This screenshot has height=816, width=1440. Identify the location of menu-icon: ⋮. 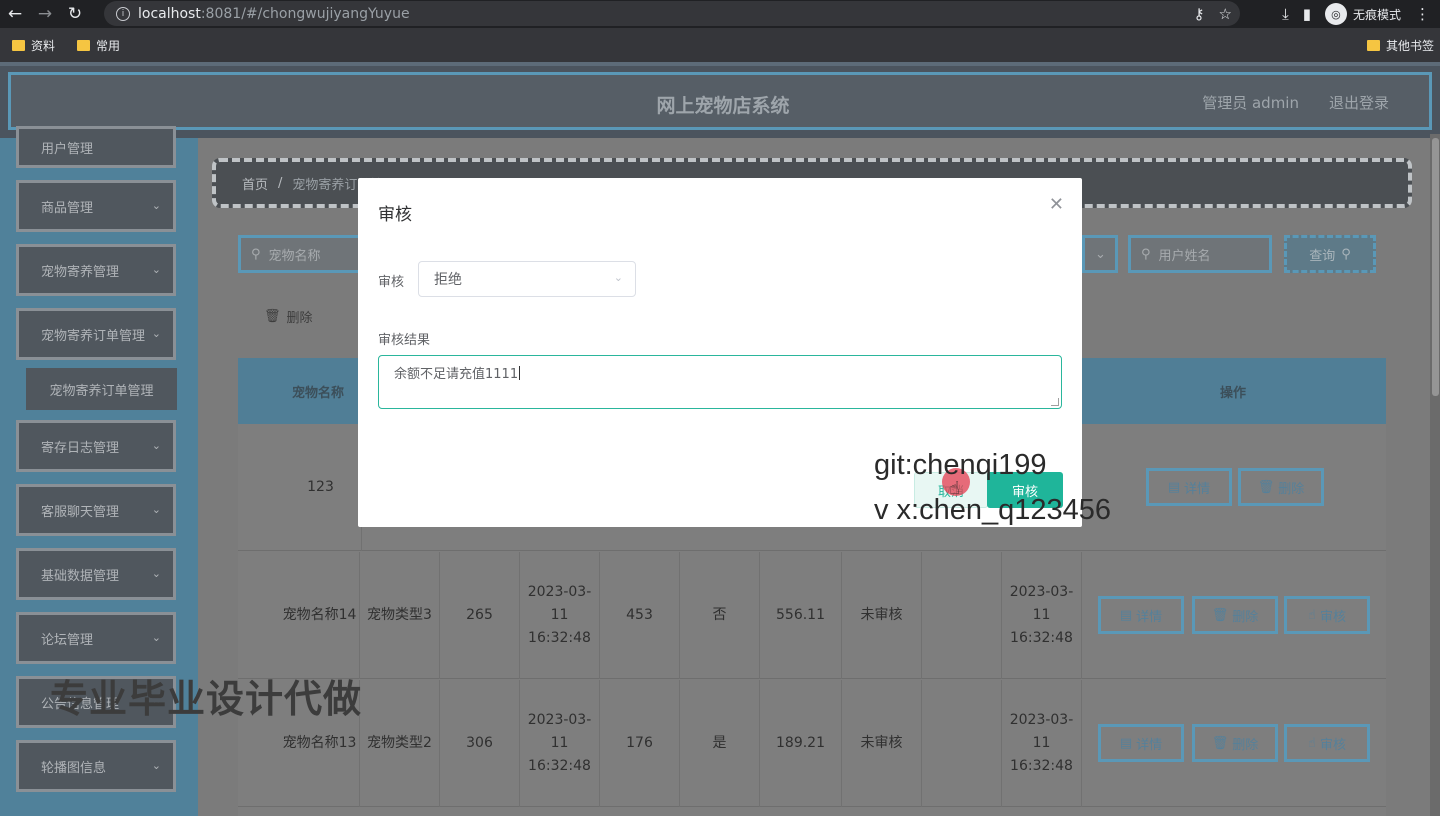
(1422, 14).